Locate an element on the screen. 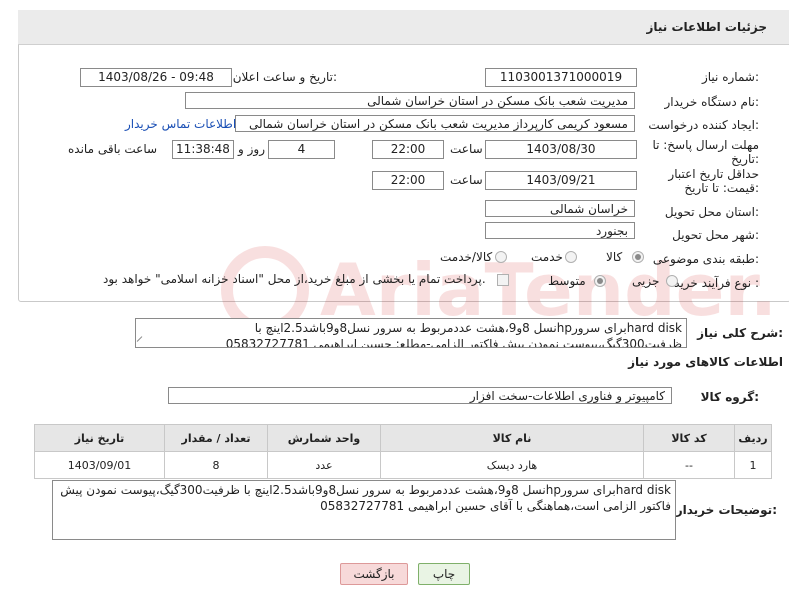 The height and width of the screenshot is (598, 789). price-validity-time-label: ساعت is located at coordinates (466, 180).